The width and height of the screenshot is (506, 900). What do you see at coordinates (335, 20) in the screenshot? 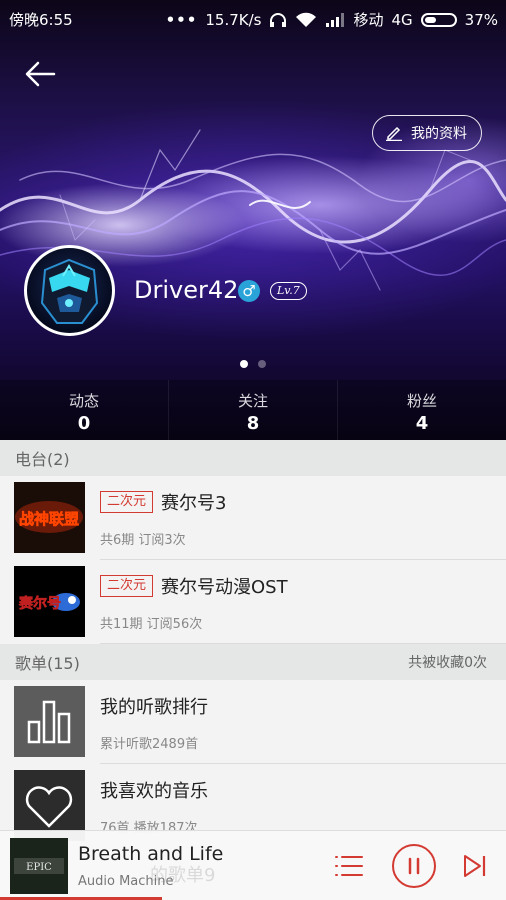
I see `signal-icon` at bounding box center [335, 20].